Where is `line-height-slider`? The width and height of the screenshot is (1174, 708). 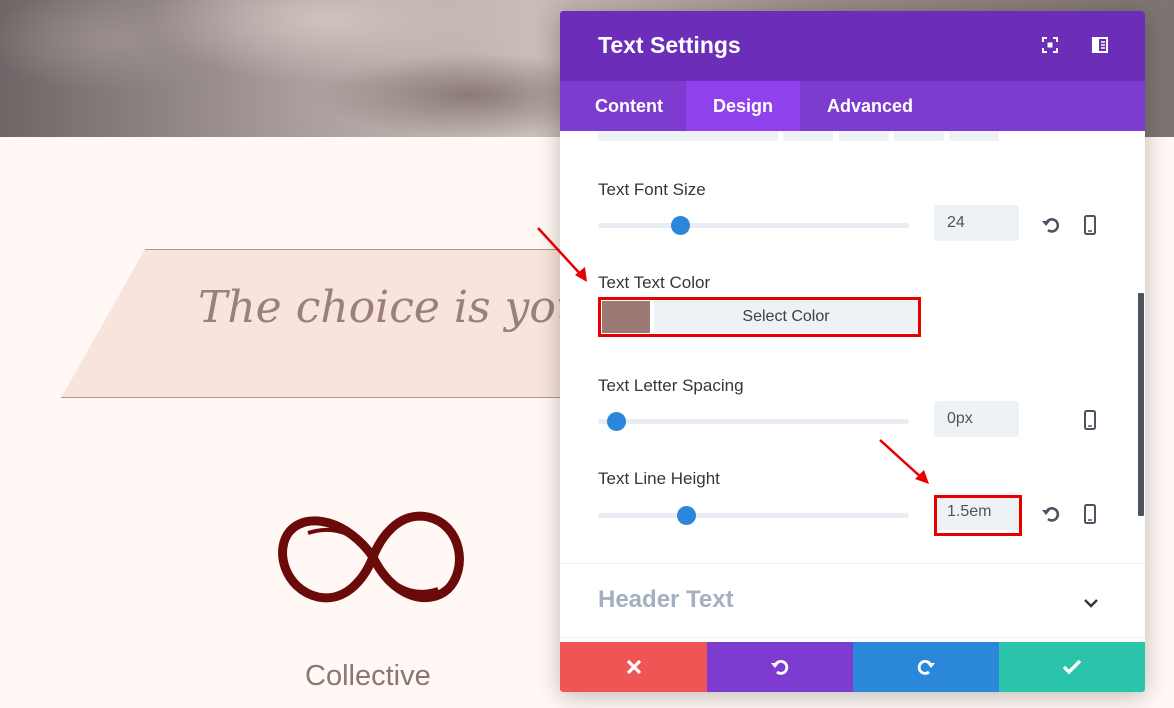 line-height-slider is located at coordinates (753, 515).